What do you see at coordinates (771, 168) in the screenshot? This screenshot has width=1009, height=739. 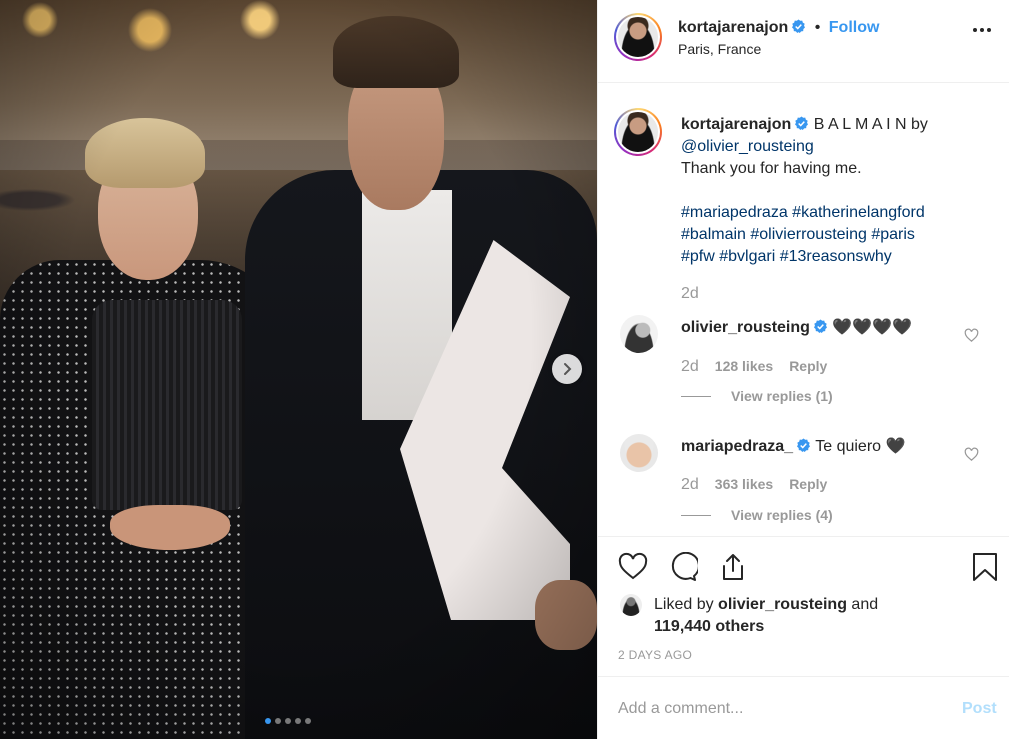 I see `caption-text: Thank you for having me.` at bounding box center [771, 168].